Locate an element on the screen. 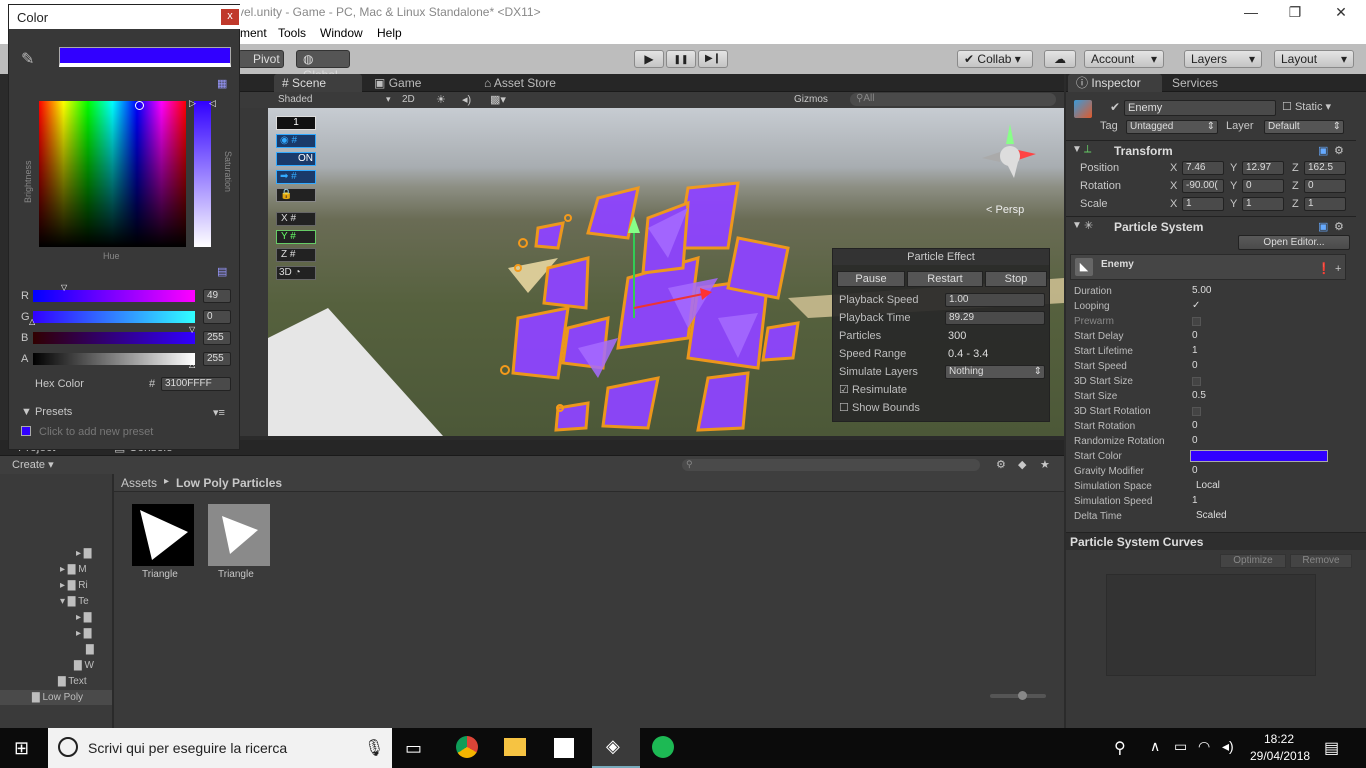 The height and width of the screenshot is (768, 1366). cloud-button: ☁ is located at coordinates (1060, 59).